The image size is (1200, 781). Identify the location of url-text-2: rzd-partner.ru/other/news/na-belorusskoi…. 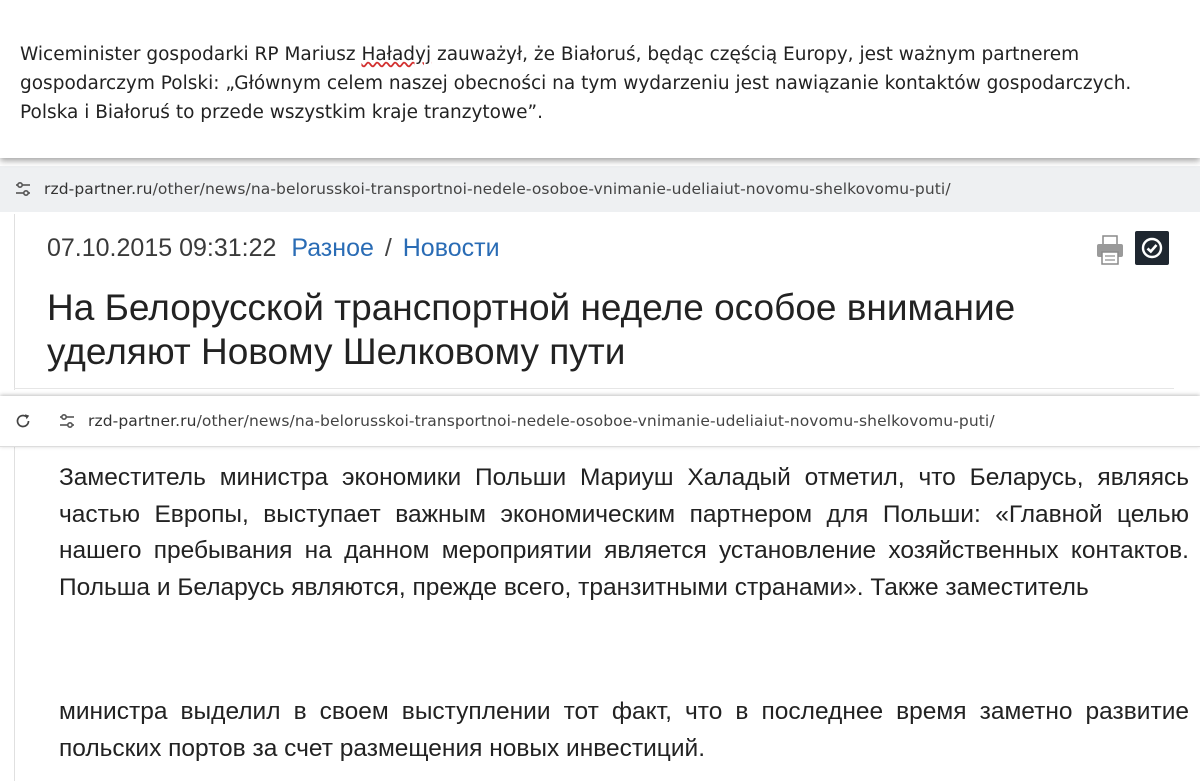
(541, 421).